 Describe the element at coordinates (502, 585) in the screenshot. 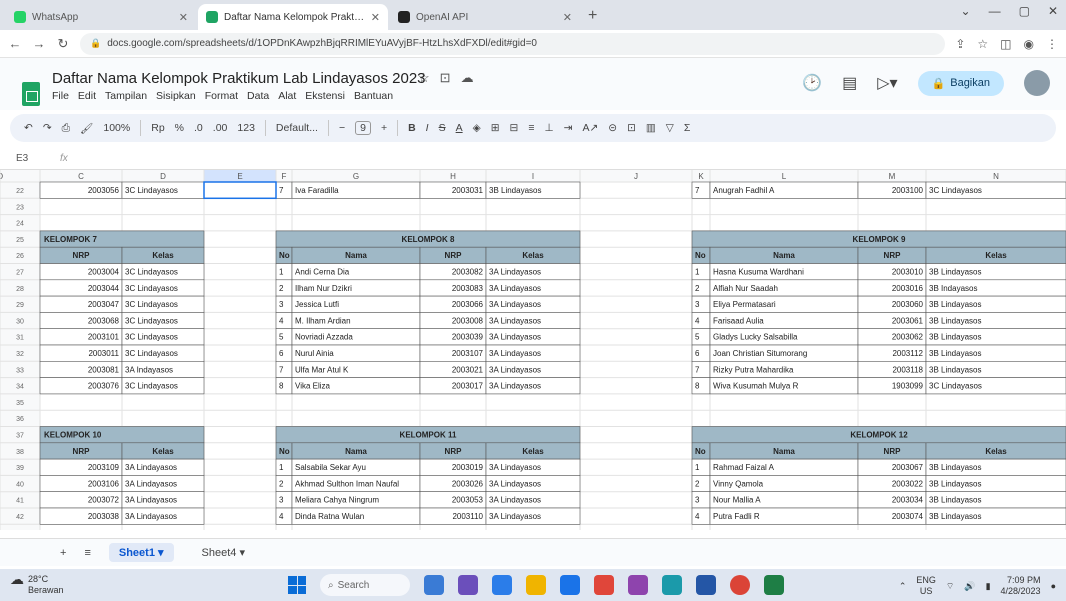

I see `edge-app-icon` at that location.